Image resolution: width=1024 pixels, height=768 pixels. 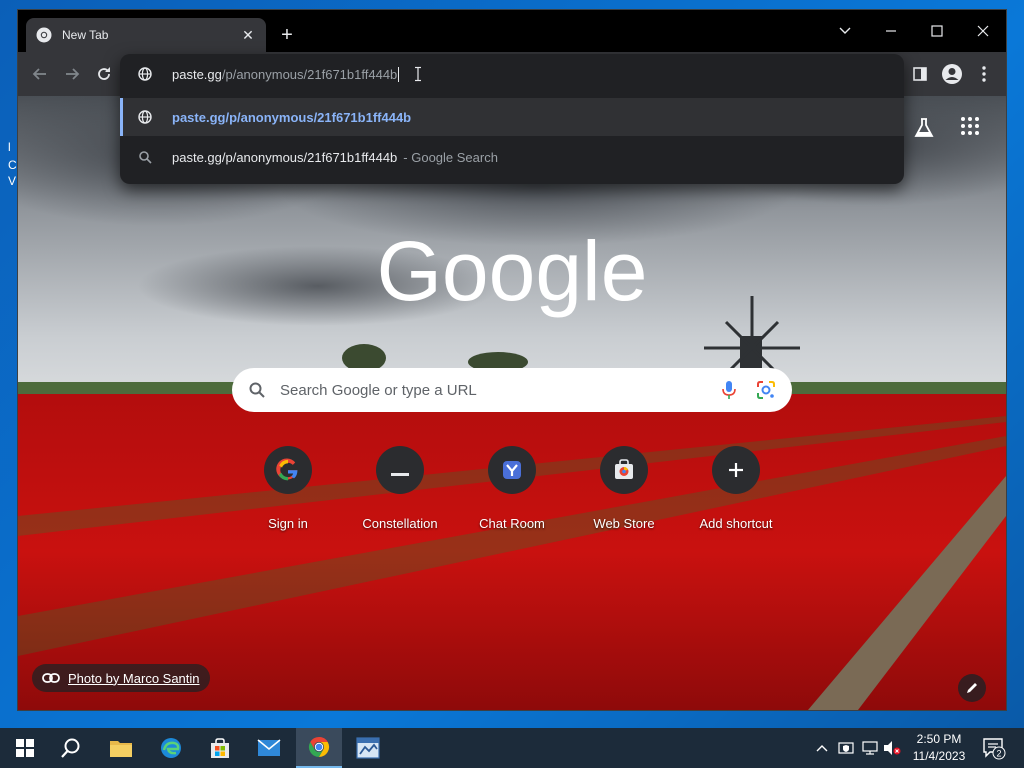 I want to click on shortcut-label: Sign in, so click(x=288, y=523).